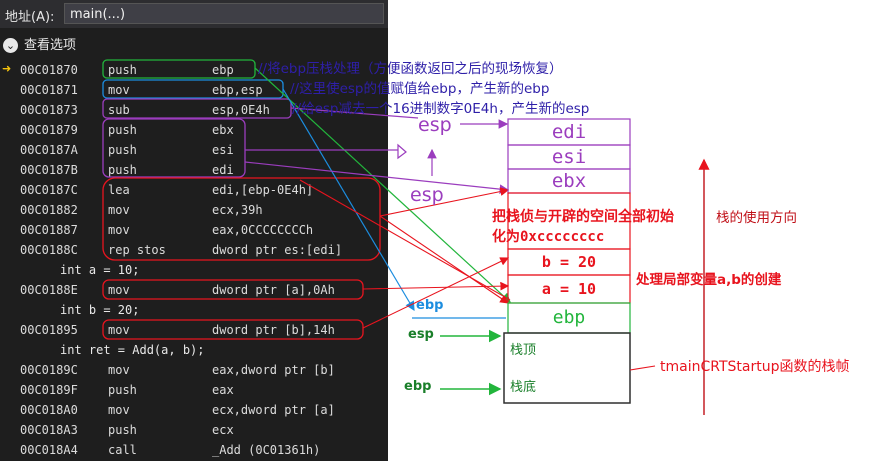  What do you see at coordinates (402, 151) in the screenshot?
I see `esp-bracket-arrow` at bounding box center [402, 151].